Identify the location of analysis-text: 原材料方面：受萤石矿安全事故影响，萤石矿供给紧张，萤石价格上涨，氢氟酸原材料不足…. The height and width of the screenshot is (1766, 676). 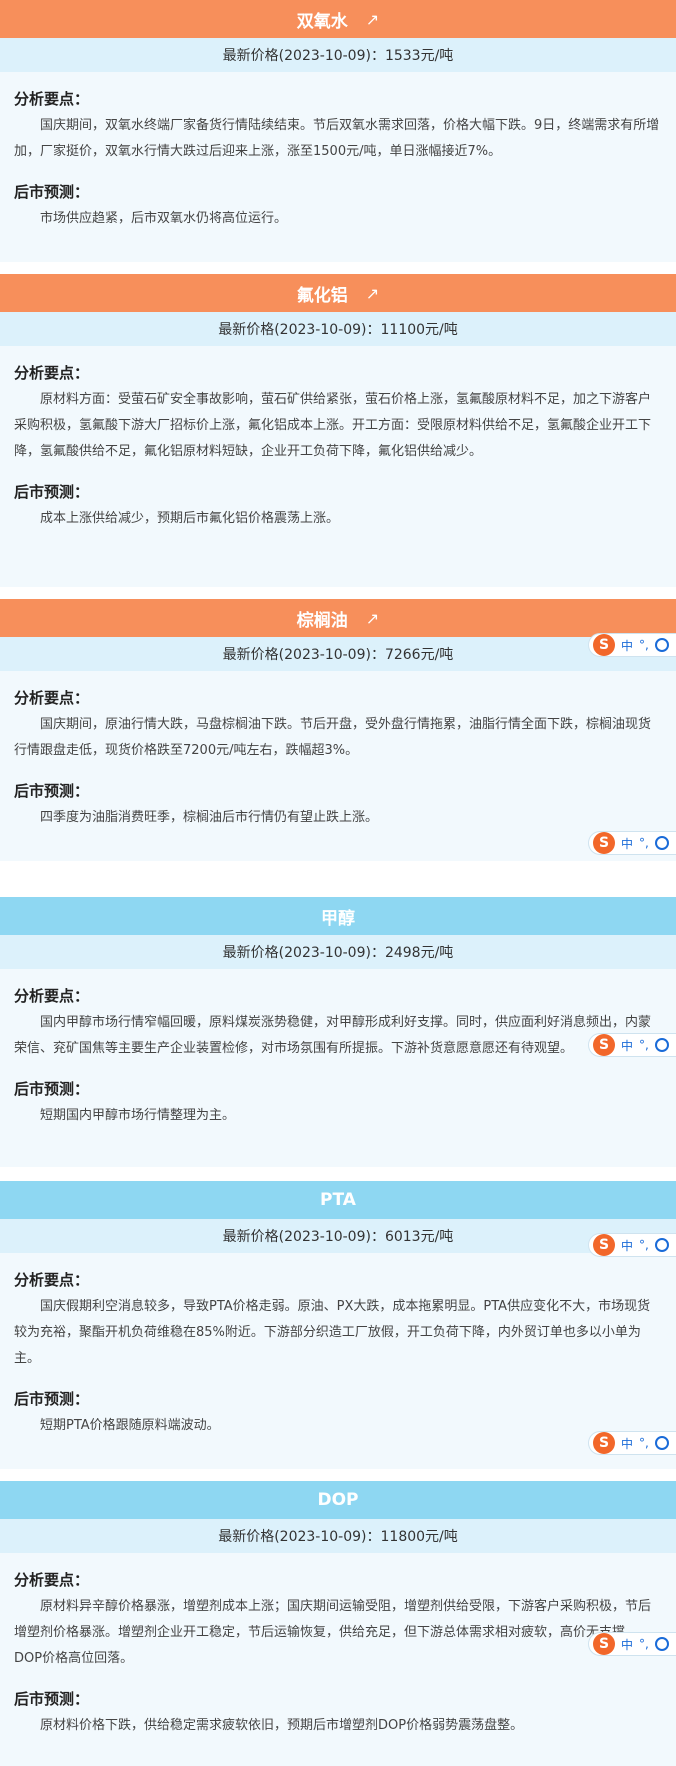
(333, 425).